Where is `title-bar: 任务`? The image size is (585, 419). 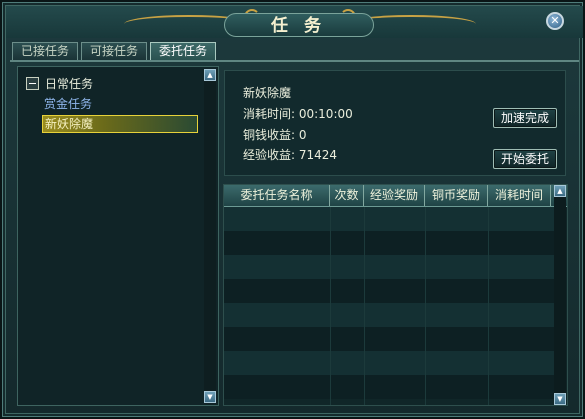
title-bar: 任务 is located at coordinates (294, 22).